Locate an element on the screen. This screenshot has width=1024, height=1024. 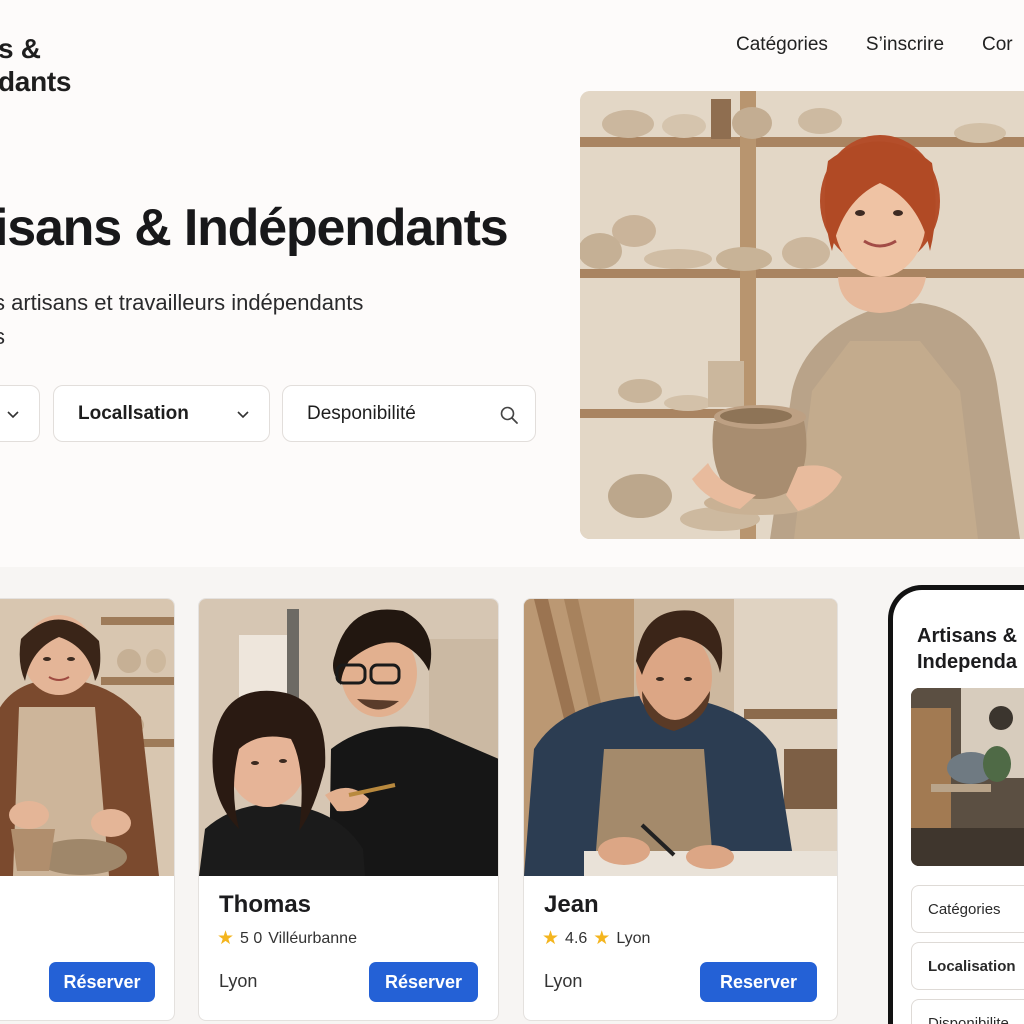
availability-search-input: Desponibilité is located at coordinates (409, 413).